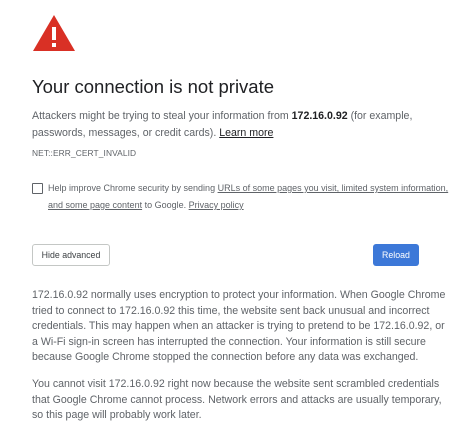 The width and height of the screenshot is (474, 445). Describe the element at coordinates (54, 33) in the screenshot. I see `warning-triangle-icon` at that location.